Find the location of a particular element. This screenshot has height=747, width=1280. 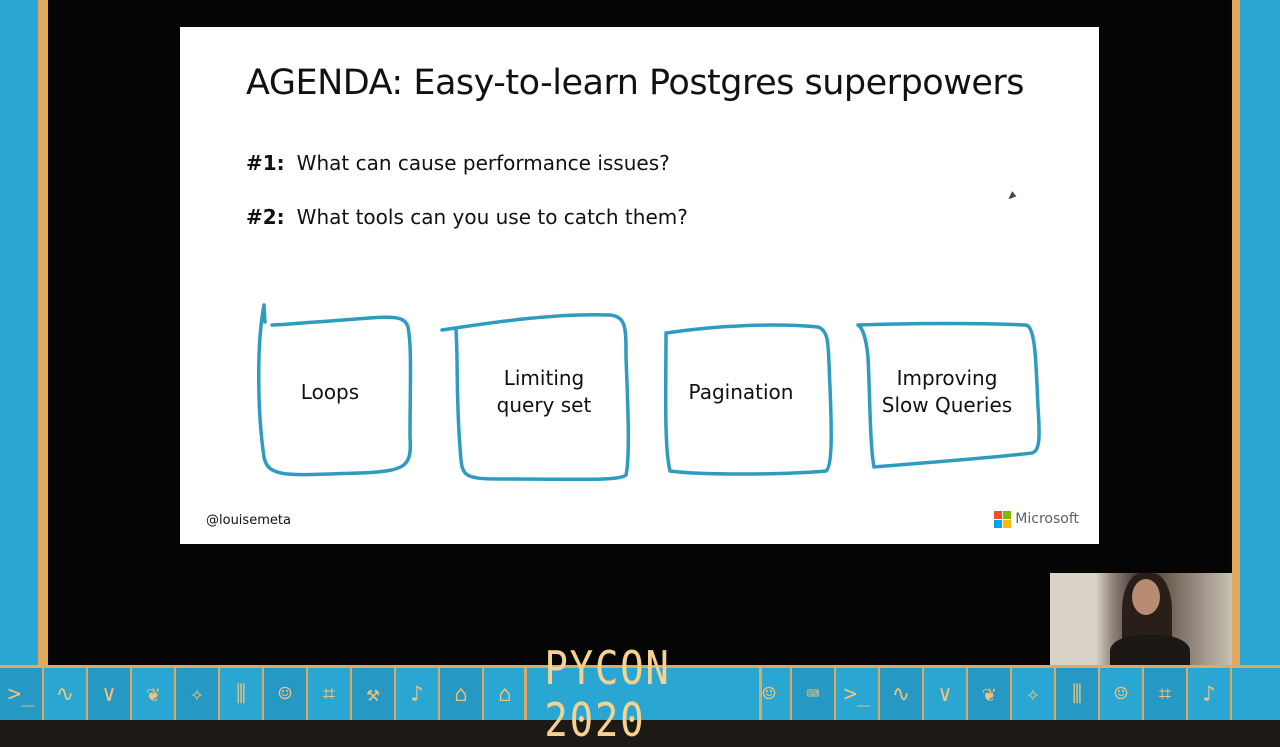

box-label-limiting: Limiting query set is located at coordinates (544, 391).